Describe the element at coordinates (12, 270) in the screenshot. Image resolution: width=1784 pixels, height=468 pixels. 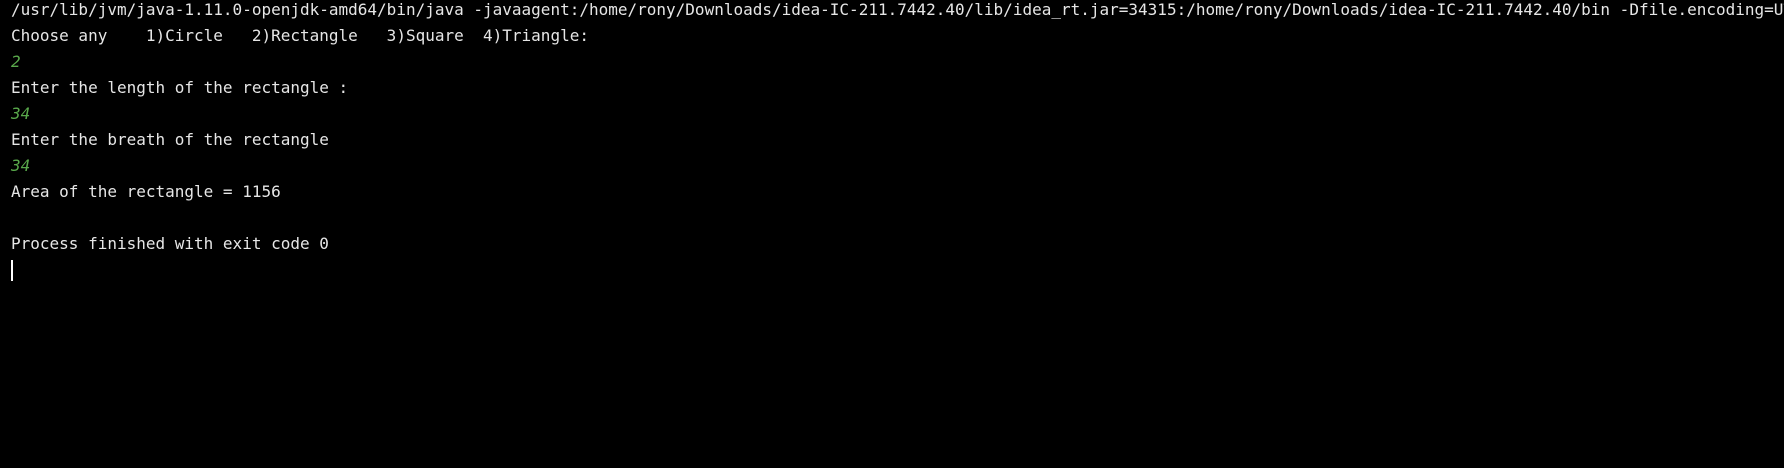
I see `text-cursor` at that location.